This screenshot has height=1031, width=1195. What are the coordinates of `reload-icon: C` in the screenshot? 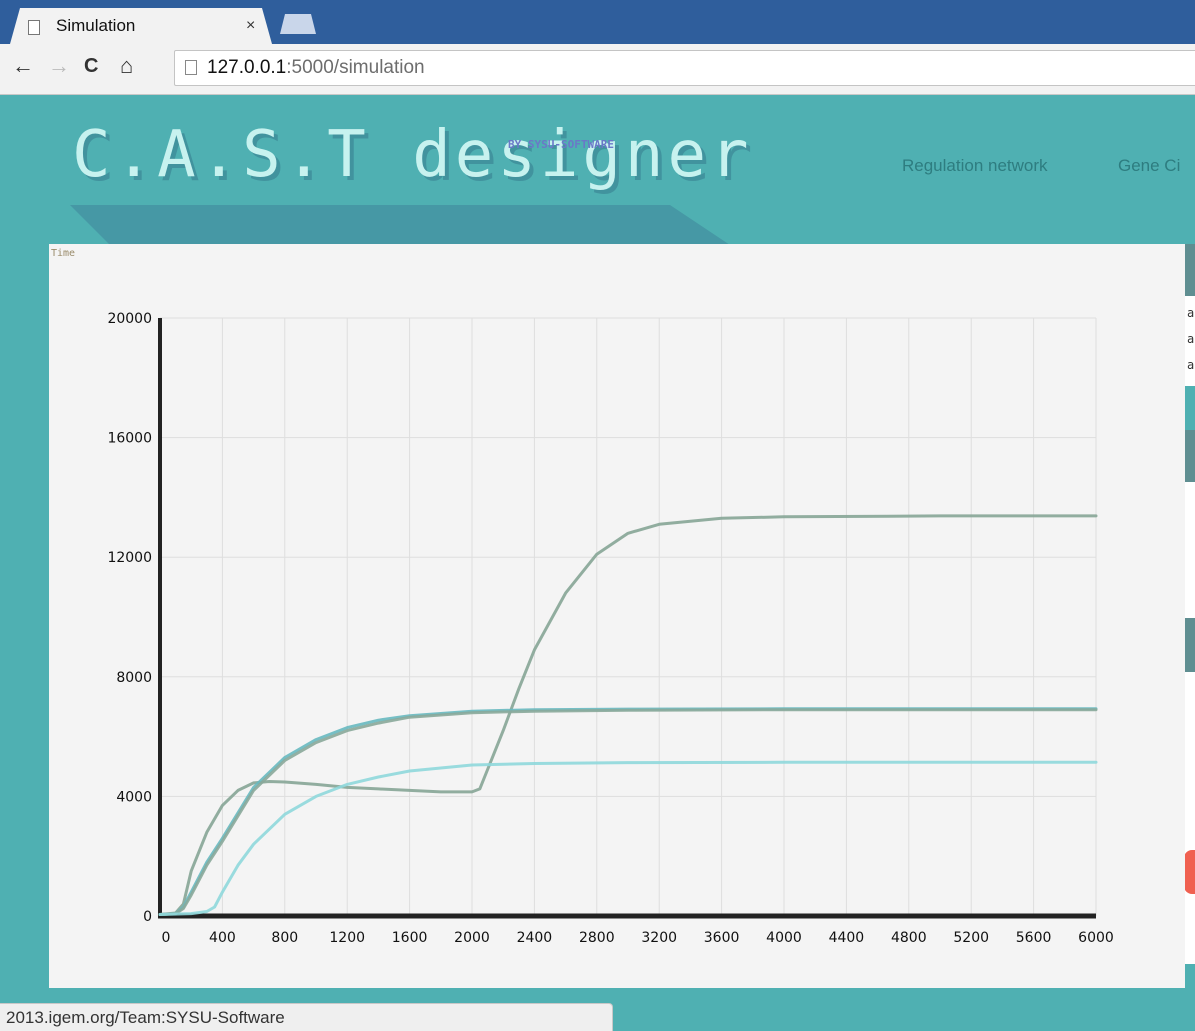 It's located at (91, 66).